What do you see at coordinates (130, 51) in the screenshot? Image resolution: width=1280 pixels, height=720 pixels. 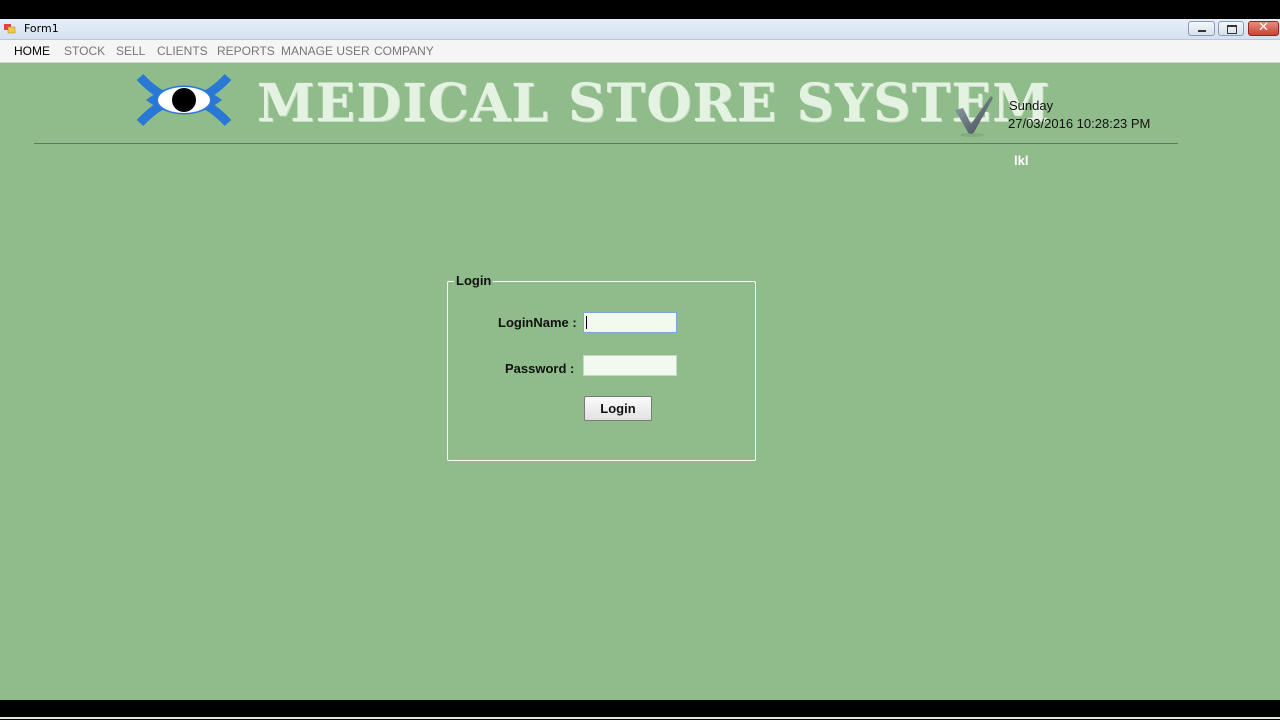 I see `menu-item-sell: SELL` at bounding box center [130, 51].